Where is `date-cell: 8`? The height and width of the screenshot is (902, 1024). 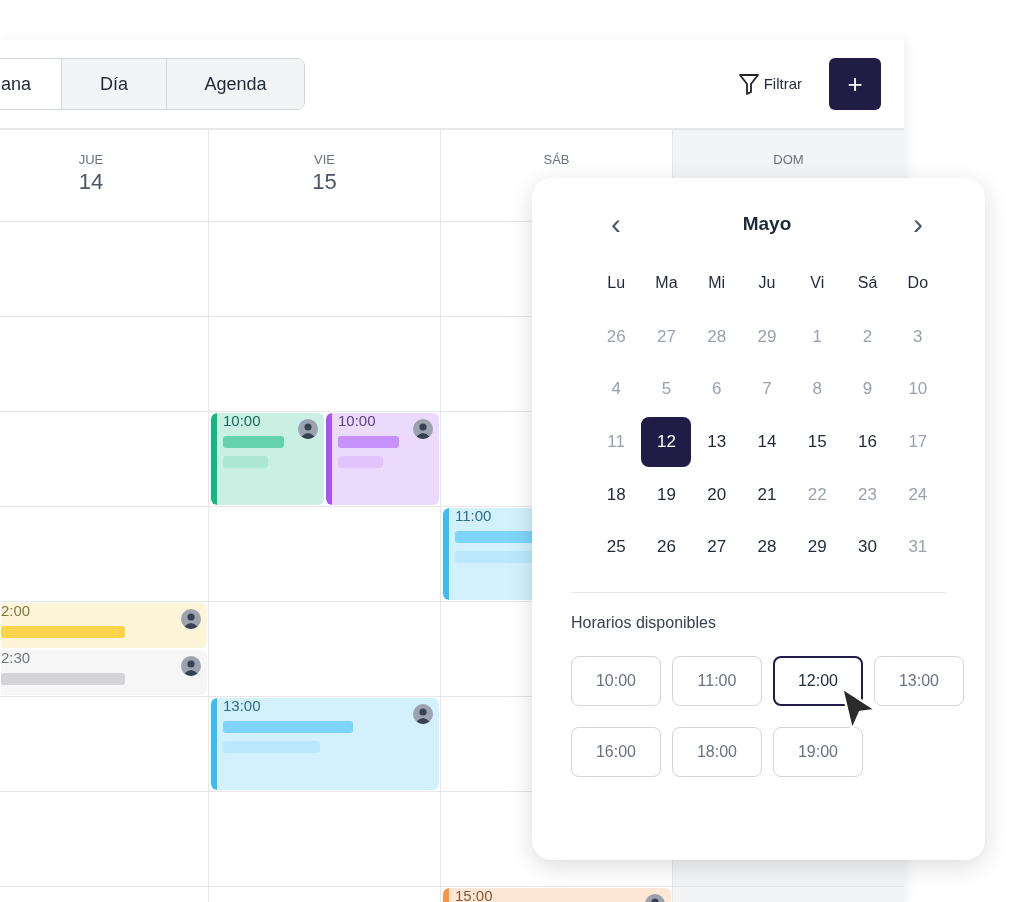 date-cell: 8 is located at coordinates (817, 389).